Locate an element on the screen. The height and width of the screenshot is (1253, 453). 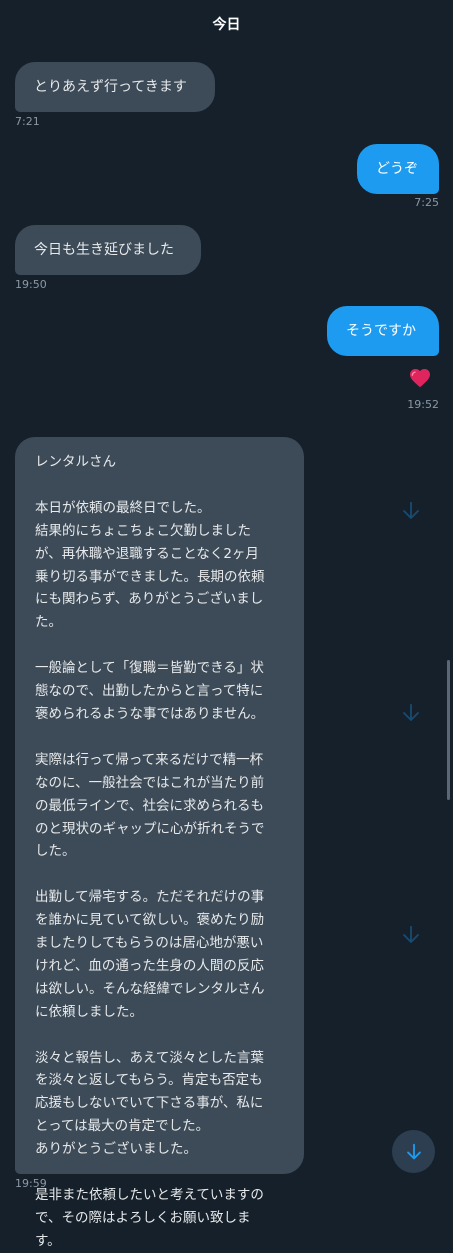
message-bubble-incoming: 今日も生き延びました is located at coordinates (108, 250).